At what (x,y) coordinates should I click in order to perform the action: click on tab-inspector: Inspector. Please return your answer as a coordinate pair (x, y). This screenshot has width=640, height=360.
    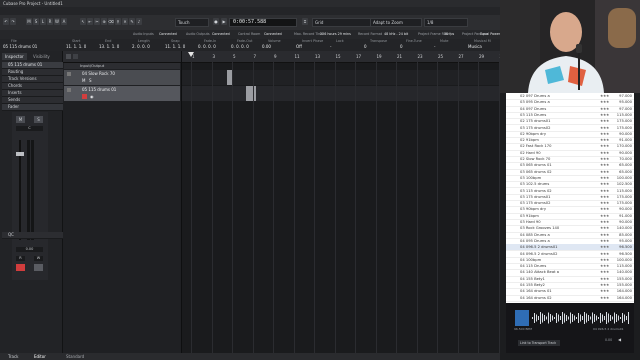
    Looking at the image, I should click on (14, 56).